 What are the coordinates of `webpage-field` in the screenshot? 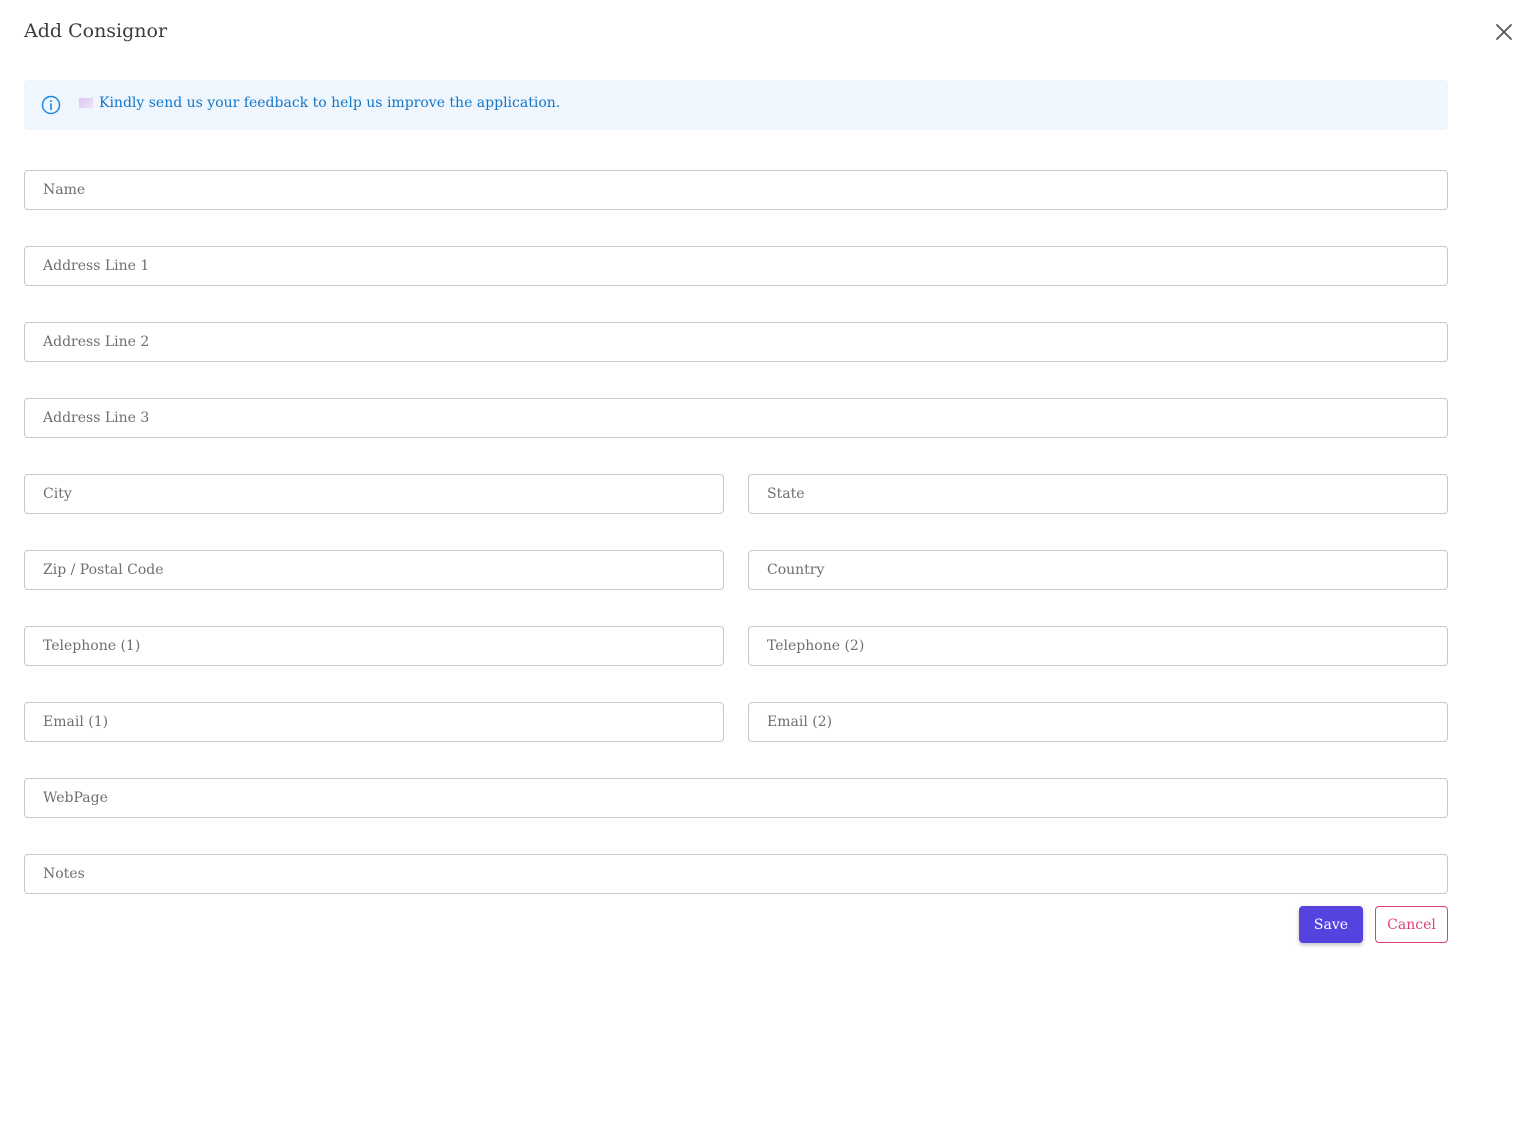 It's located at (736, 798).